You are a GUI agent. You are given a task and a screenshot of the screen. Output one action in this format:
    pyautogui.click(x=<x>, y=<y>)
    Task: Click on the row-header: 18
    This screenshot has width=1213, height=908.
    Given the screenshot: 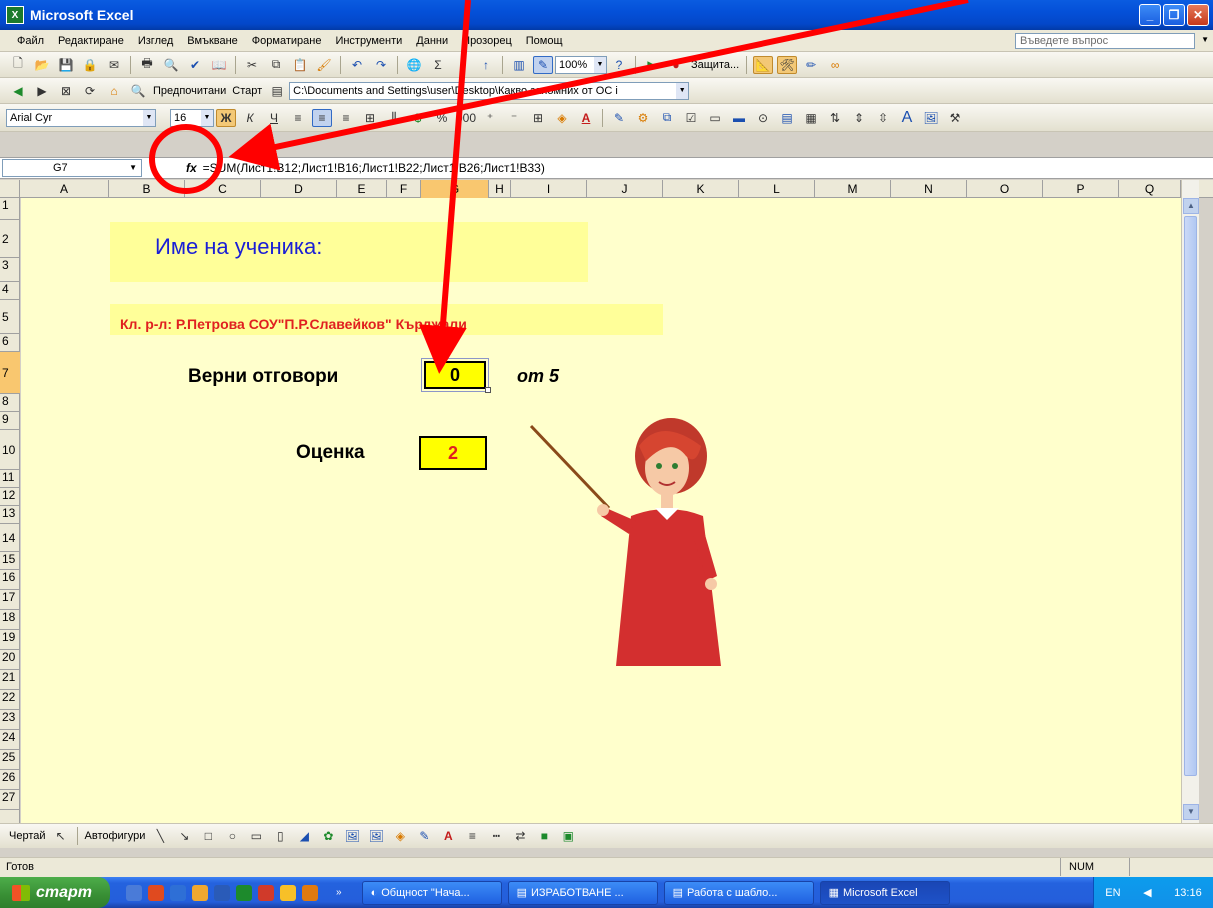 What is the action you would take?
    pyautogui.click(x=10, y=620)
    